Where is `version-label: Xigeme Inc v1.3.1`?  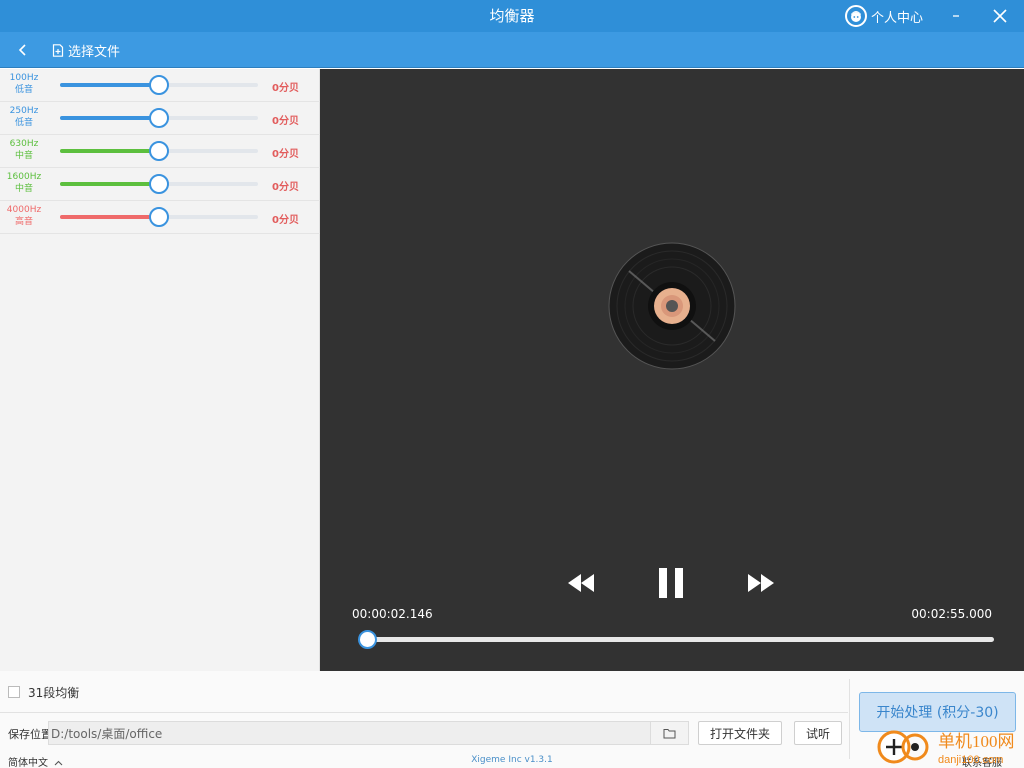
version-label: Xigeme Inc v1.3.1 is located at coordinates (512, 760).